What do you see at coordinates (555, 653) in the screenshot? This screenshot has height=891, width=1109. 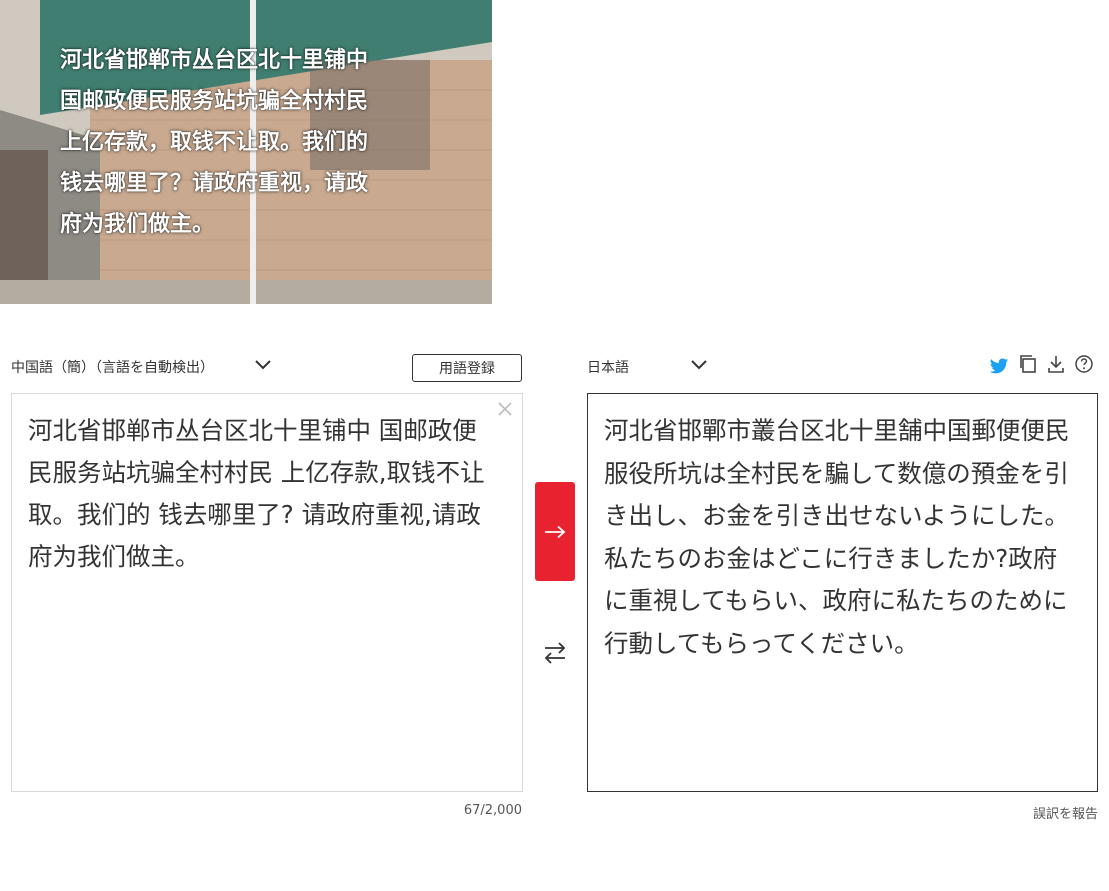 I see `swap-icon` at bounding box center [555, 653].